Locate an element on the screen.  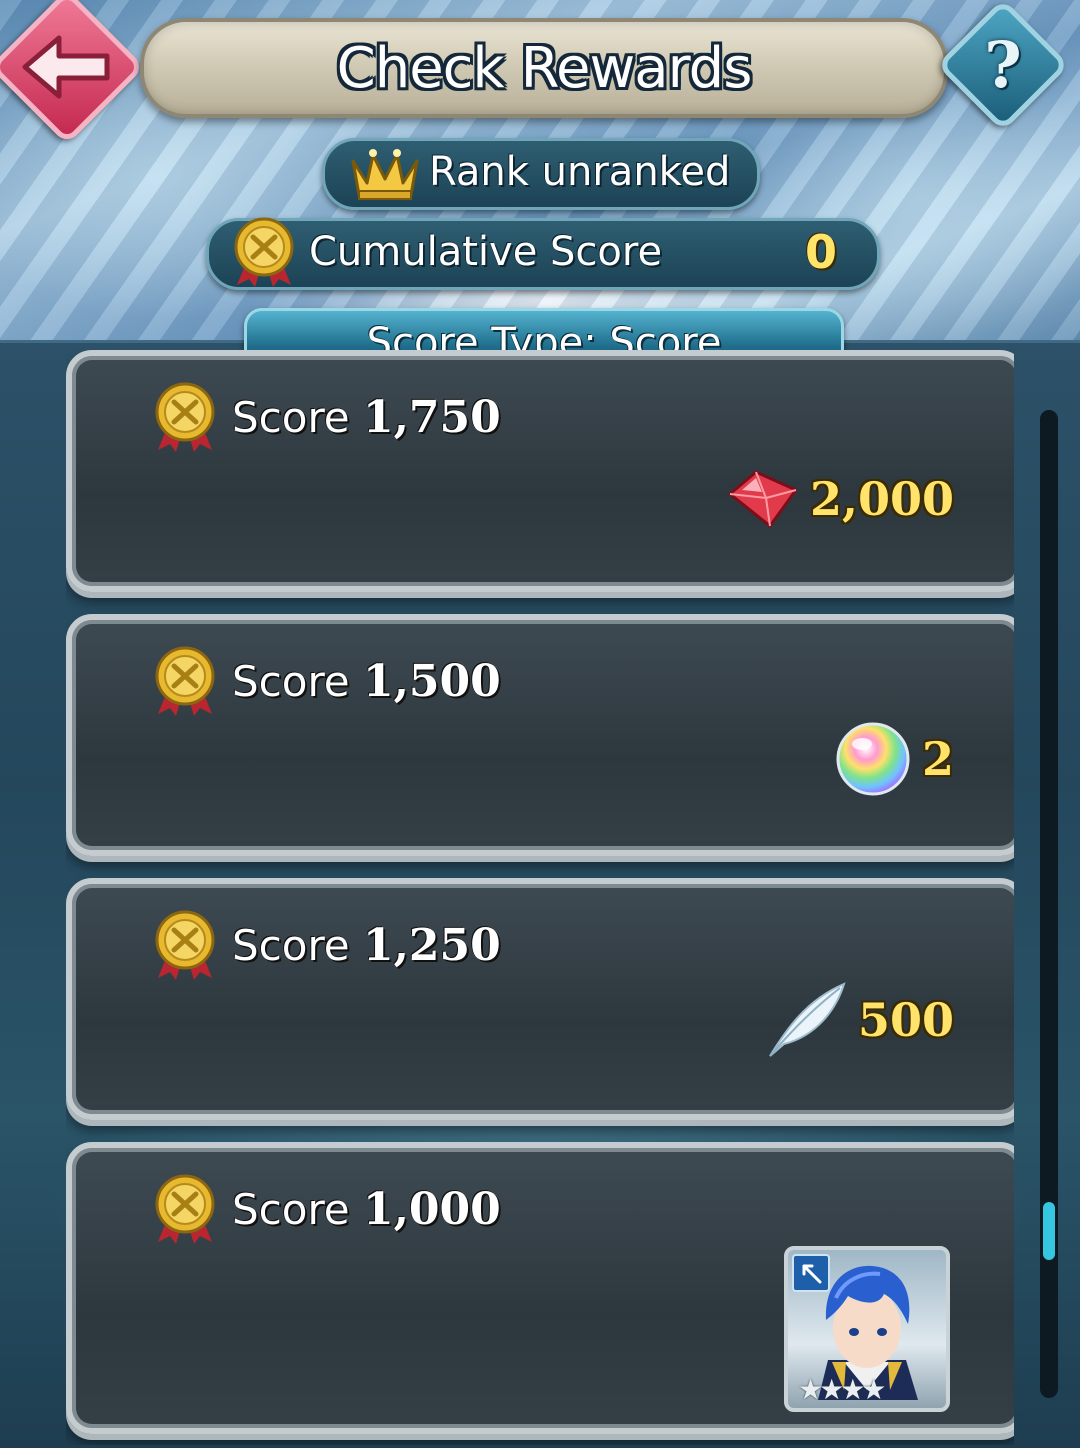
cumulative-score-value: 0 is located at coordinates (820, 252).